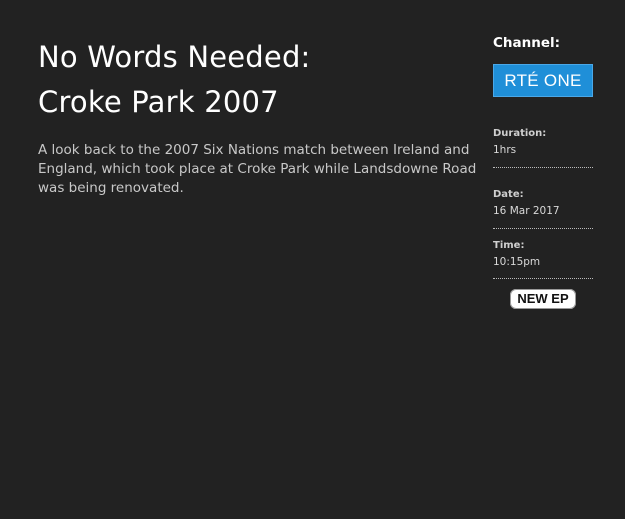  What do you see at coordinates (527, 43) in the screenshot?
I see `channel-label: Channel:` at bounding box center [527, 43].